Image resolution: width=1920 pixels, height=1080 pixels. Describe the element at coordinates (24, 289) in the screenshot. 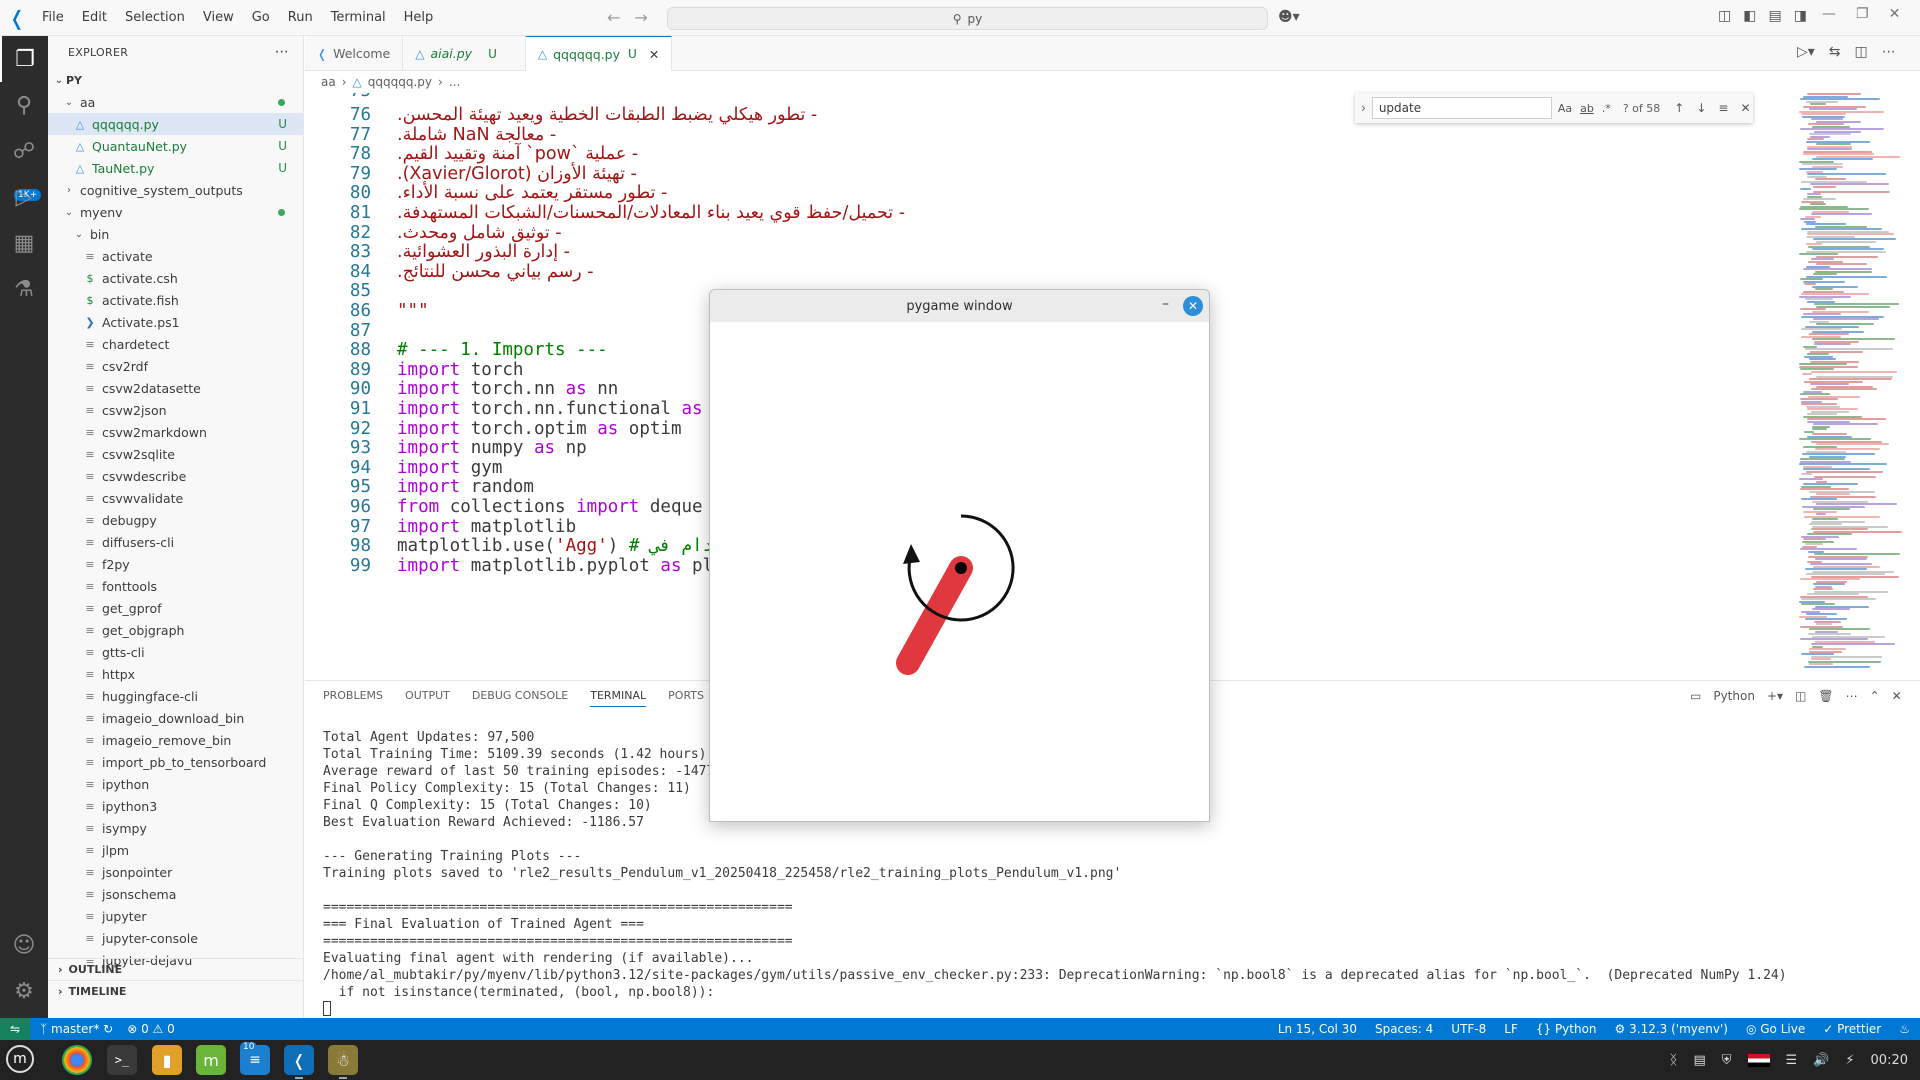

I see `testing-icon: ⚗` at that location.